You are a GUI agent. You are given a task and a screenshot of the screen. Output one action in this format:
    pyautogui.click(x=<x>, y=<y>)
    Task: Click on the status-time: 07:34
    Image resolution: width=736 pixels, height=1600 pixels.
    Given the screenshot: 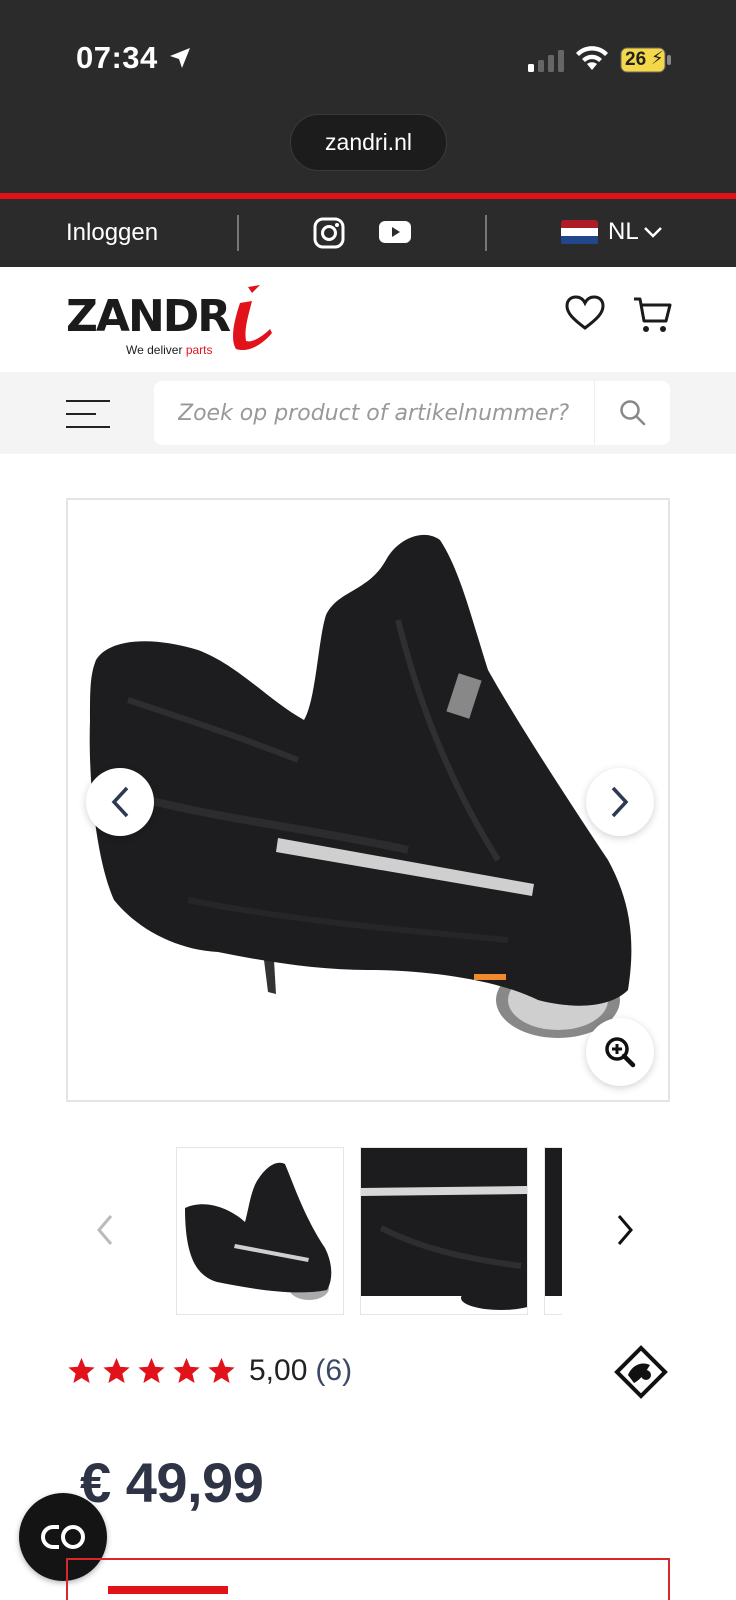 What is the action you would take?
    pyautogui.click(x=117, y=57)
    